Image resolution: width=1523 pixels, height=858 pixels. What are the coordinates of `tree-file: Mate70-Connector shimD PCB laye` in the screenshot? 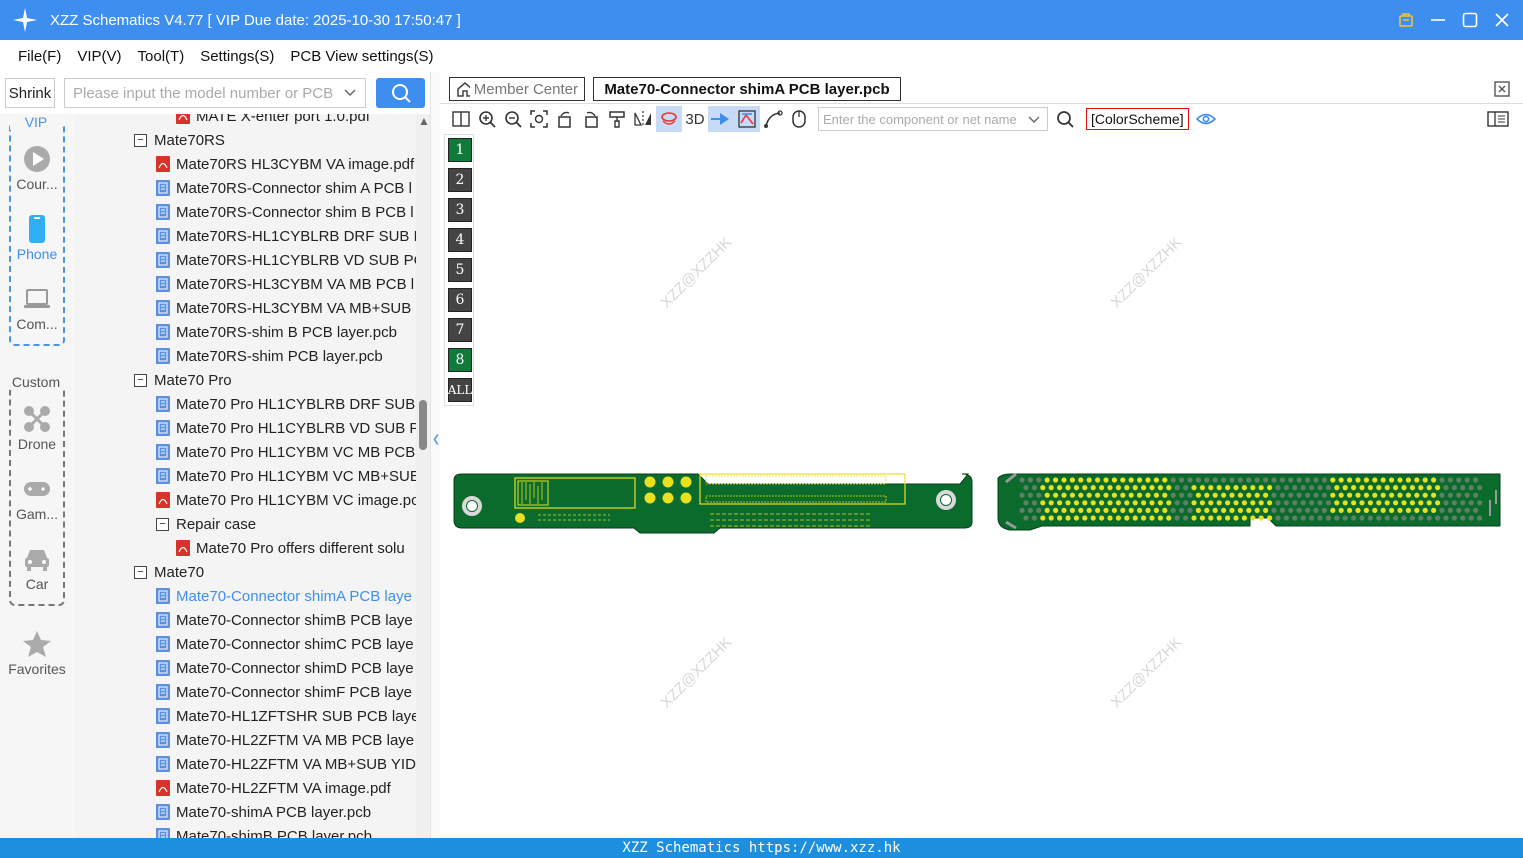 It's located at (285, 668).